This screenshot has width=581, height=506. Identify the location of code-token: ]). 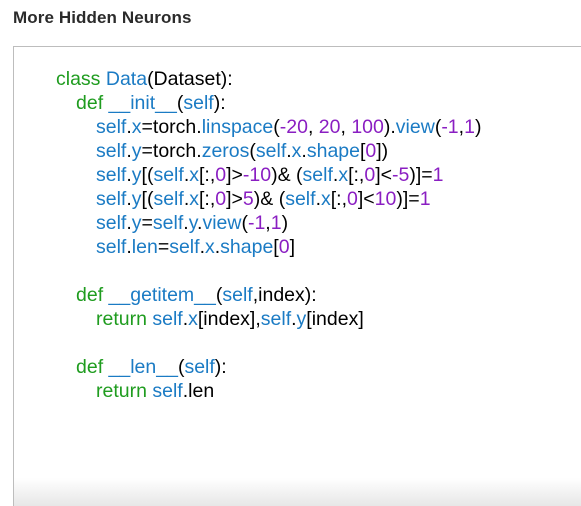
(382, 151).